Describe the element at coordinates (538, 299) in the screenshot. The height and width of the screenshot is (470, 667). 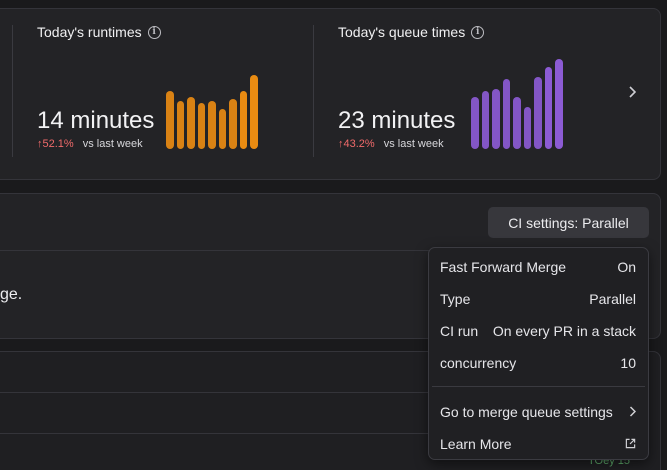
I see `dropdown-row-type: Type Parallel` at that location.